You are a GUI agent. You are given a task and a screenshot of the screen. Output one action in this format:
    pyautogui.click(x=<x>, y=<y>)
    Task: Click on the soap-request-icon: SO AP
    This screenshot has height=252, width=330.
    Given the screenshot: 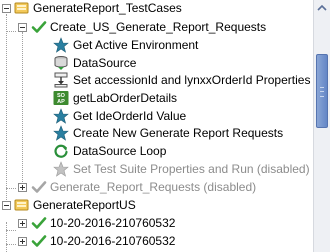 What is the action you would take?
    pyautogui.click(x=61, y=98)
    